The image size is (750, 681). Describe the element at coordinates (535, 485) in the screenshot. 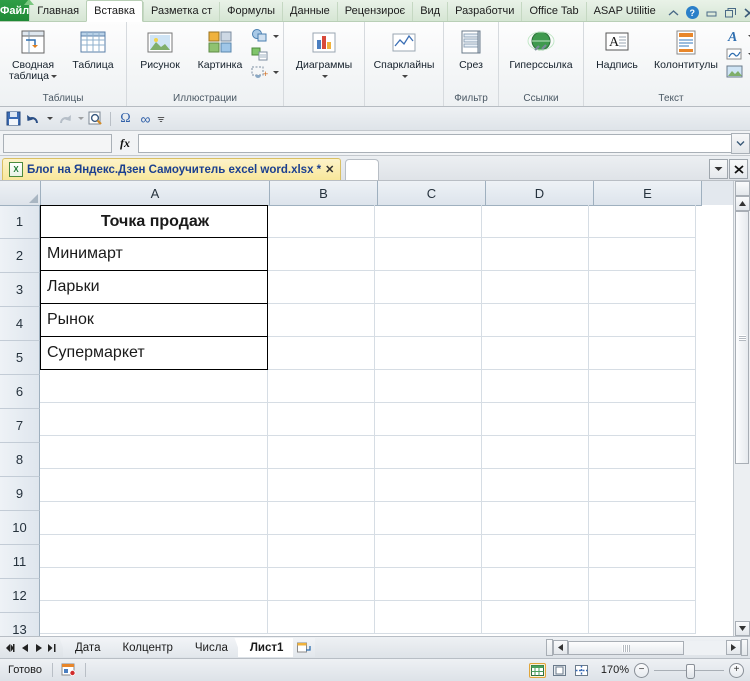

I see `cell-d9` at that location.